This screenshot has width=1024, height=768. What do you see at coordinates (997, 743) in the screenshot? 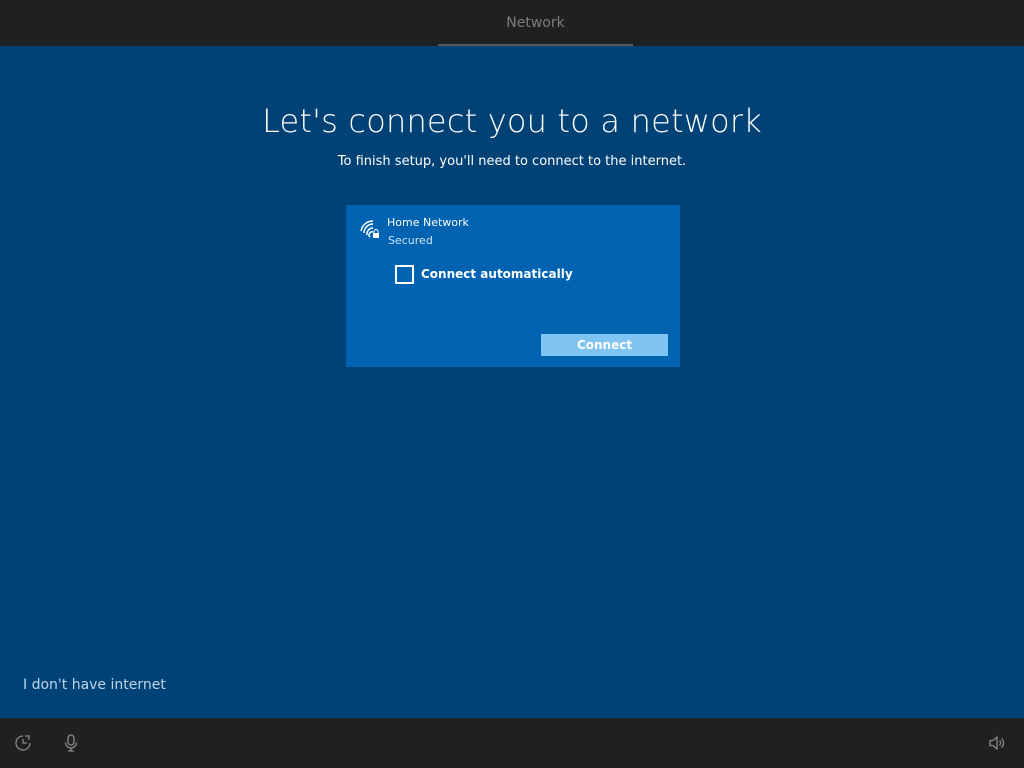
I see `volume-icon` at bounding box center [997, 743].